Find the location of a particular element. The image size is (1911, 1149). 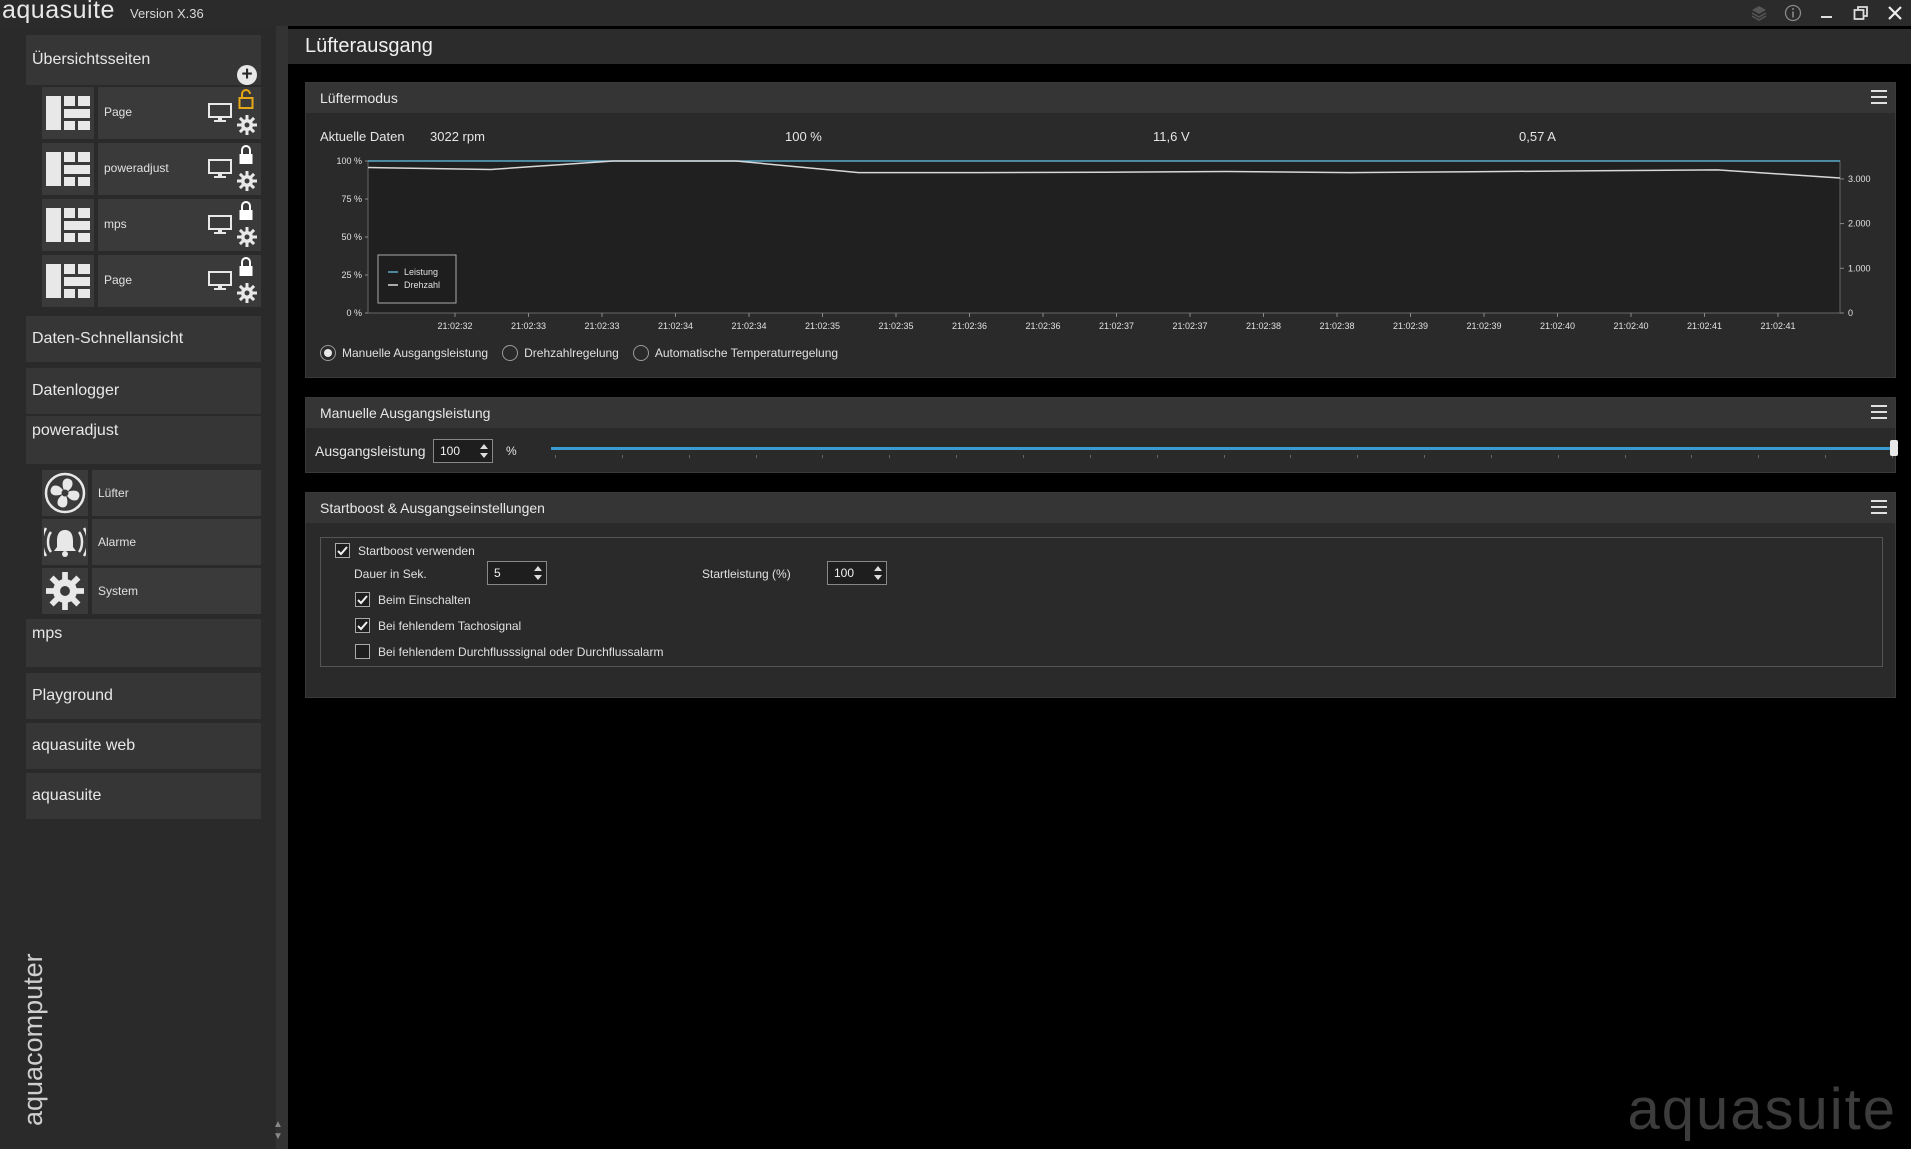

mode-rpm-radio: Drehzahlregelung is located at coordinates (560, 353).